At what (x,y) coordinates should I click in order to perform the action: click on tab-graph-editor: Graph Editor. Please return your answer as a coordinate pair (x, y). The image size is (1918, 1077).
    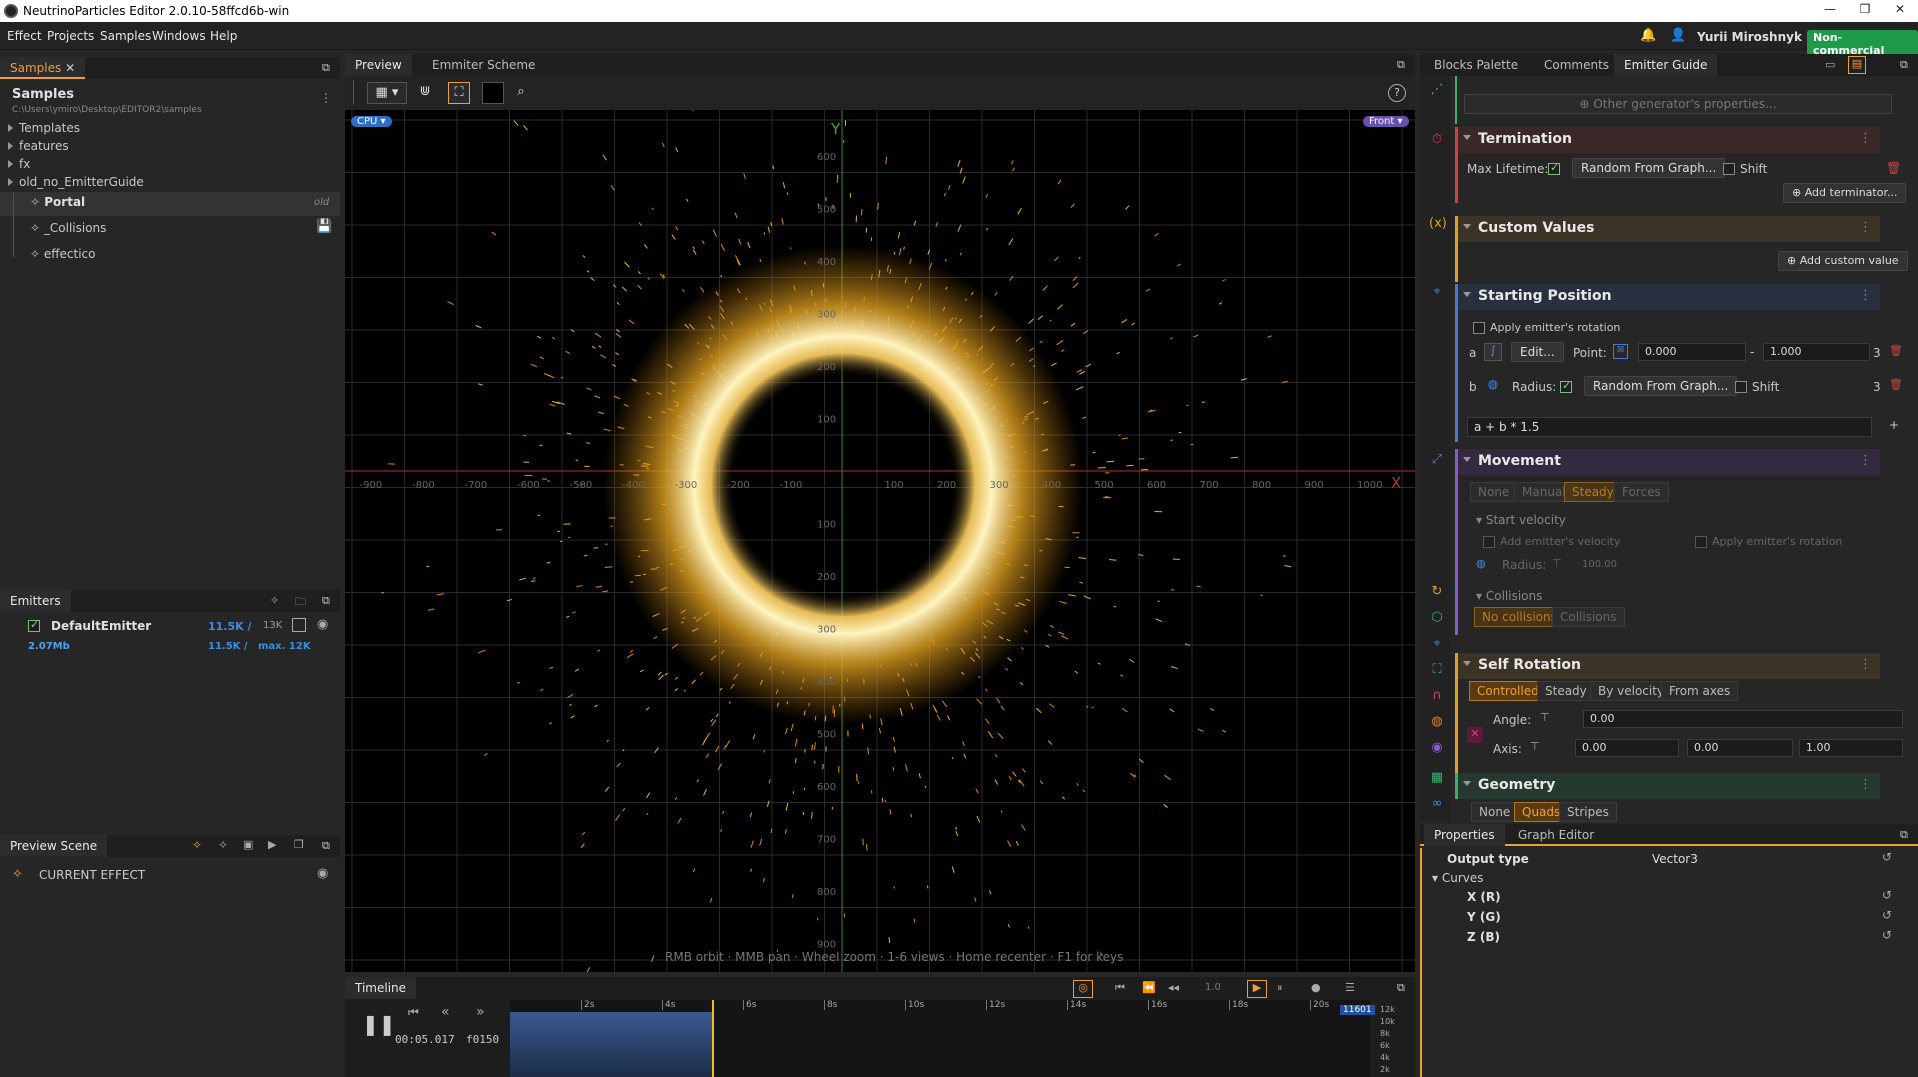
    Looking at the image, I should click on (1556, 835).